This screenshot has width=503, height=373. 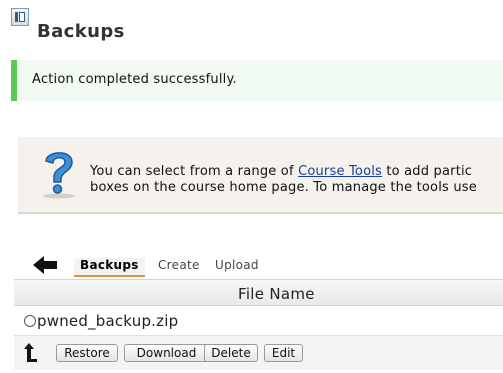 I want to click on back-arrow-icon, so click(x=45, y=265).